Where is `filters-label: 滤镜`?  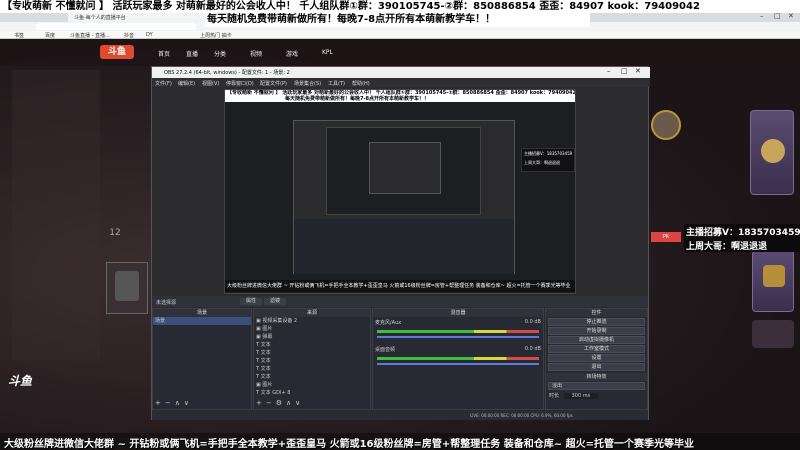
filters-label: 滤镜 is located at coordinates (274, 301).